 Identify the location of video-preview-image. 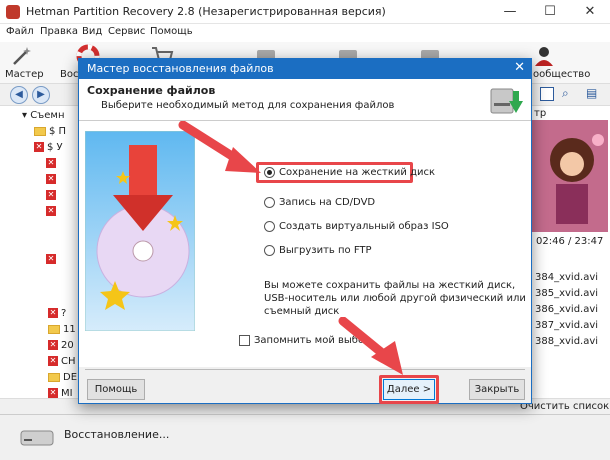
(570, 176).